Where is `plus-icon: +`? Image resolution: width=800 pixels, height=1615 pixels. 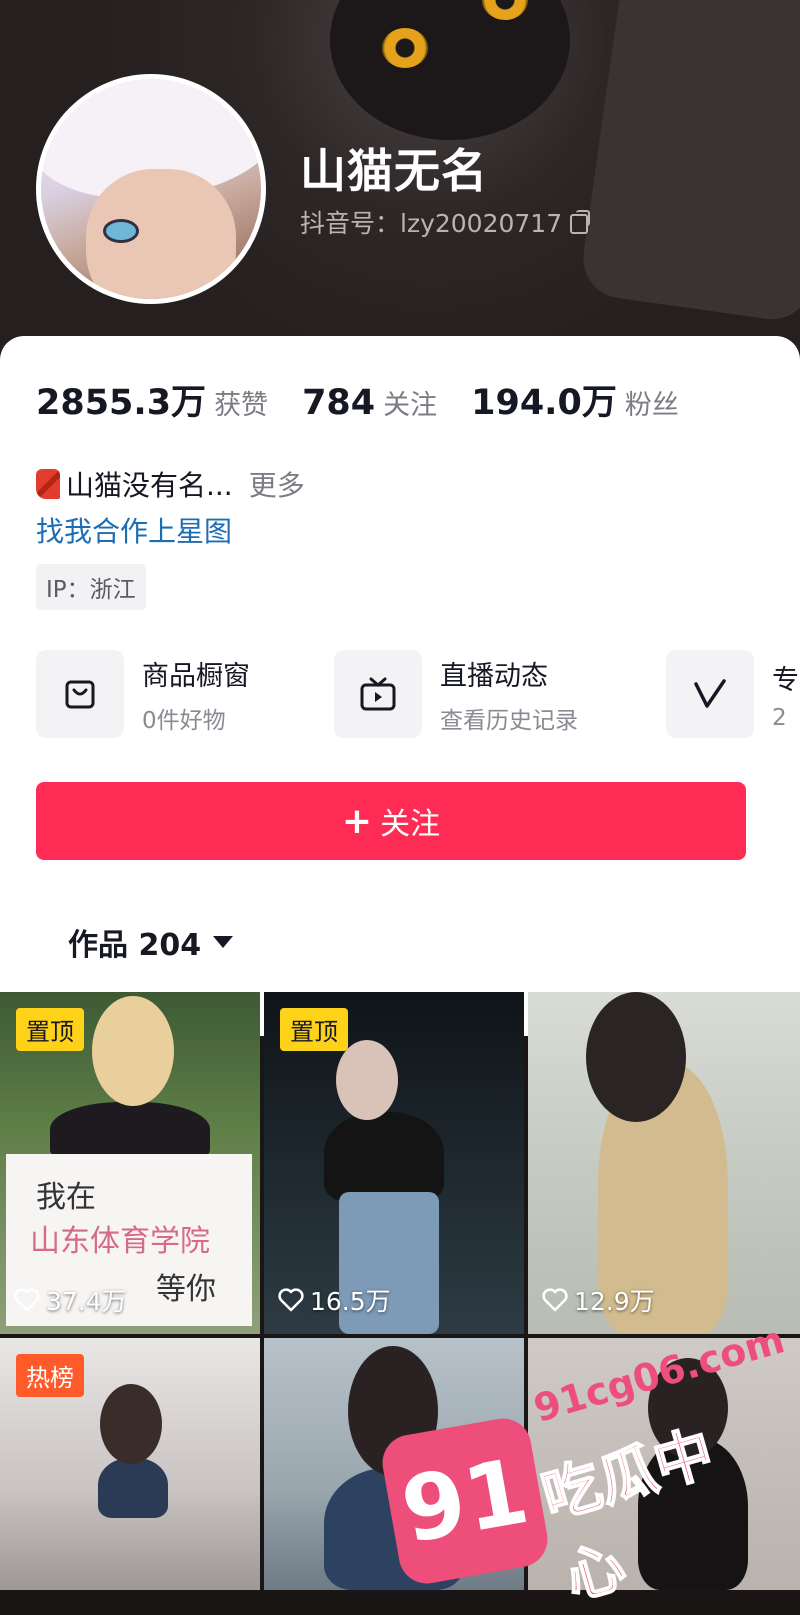
plus-icon: + is located at coordinates (357, 821).